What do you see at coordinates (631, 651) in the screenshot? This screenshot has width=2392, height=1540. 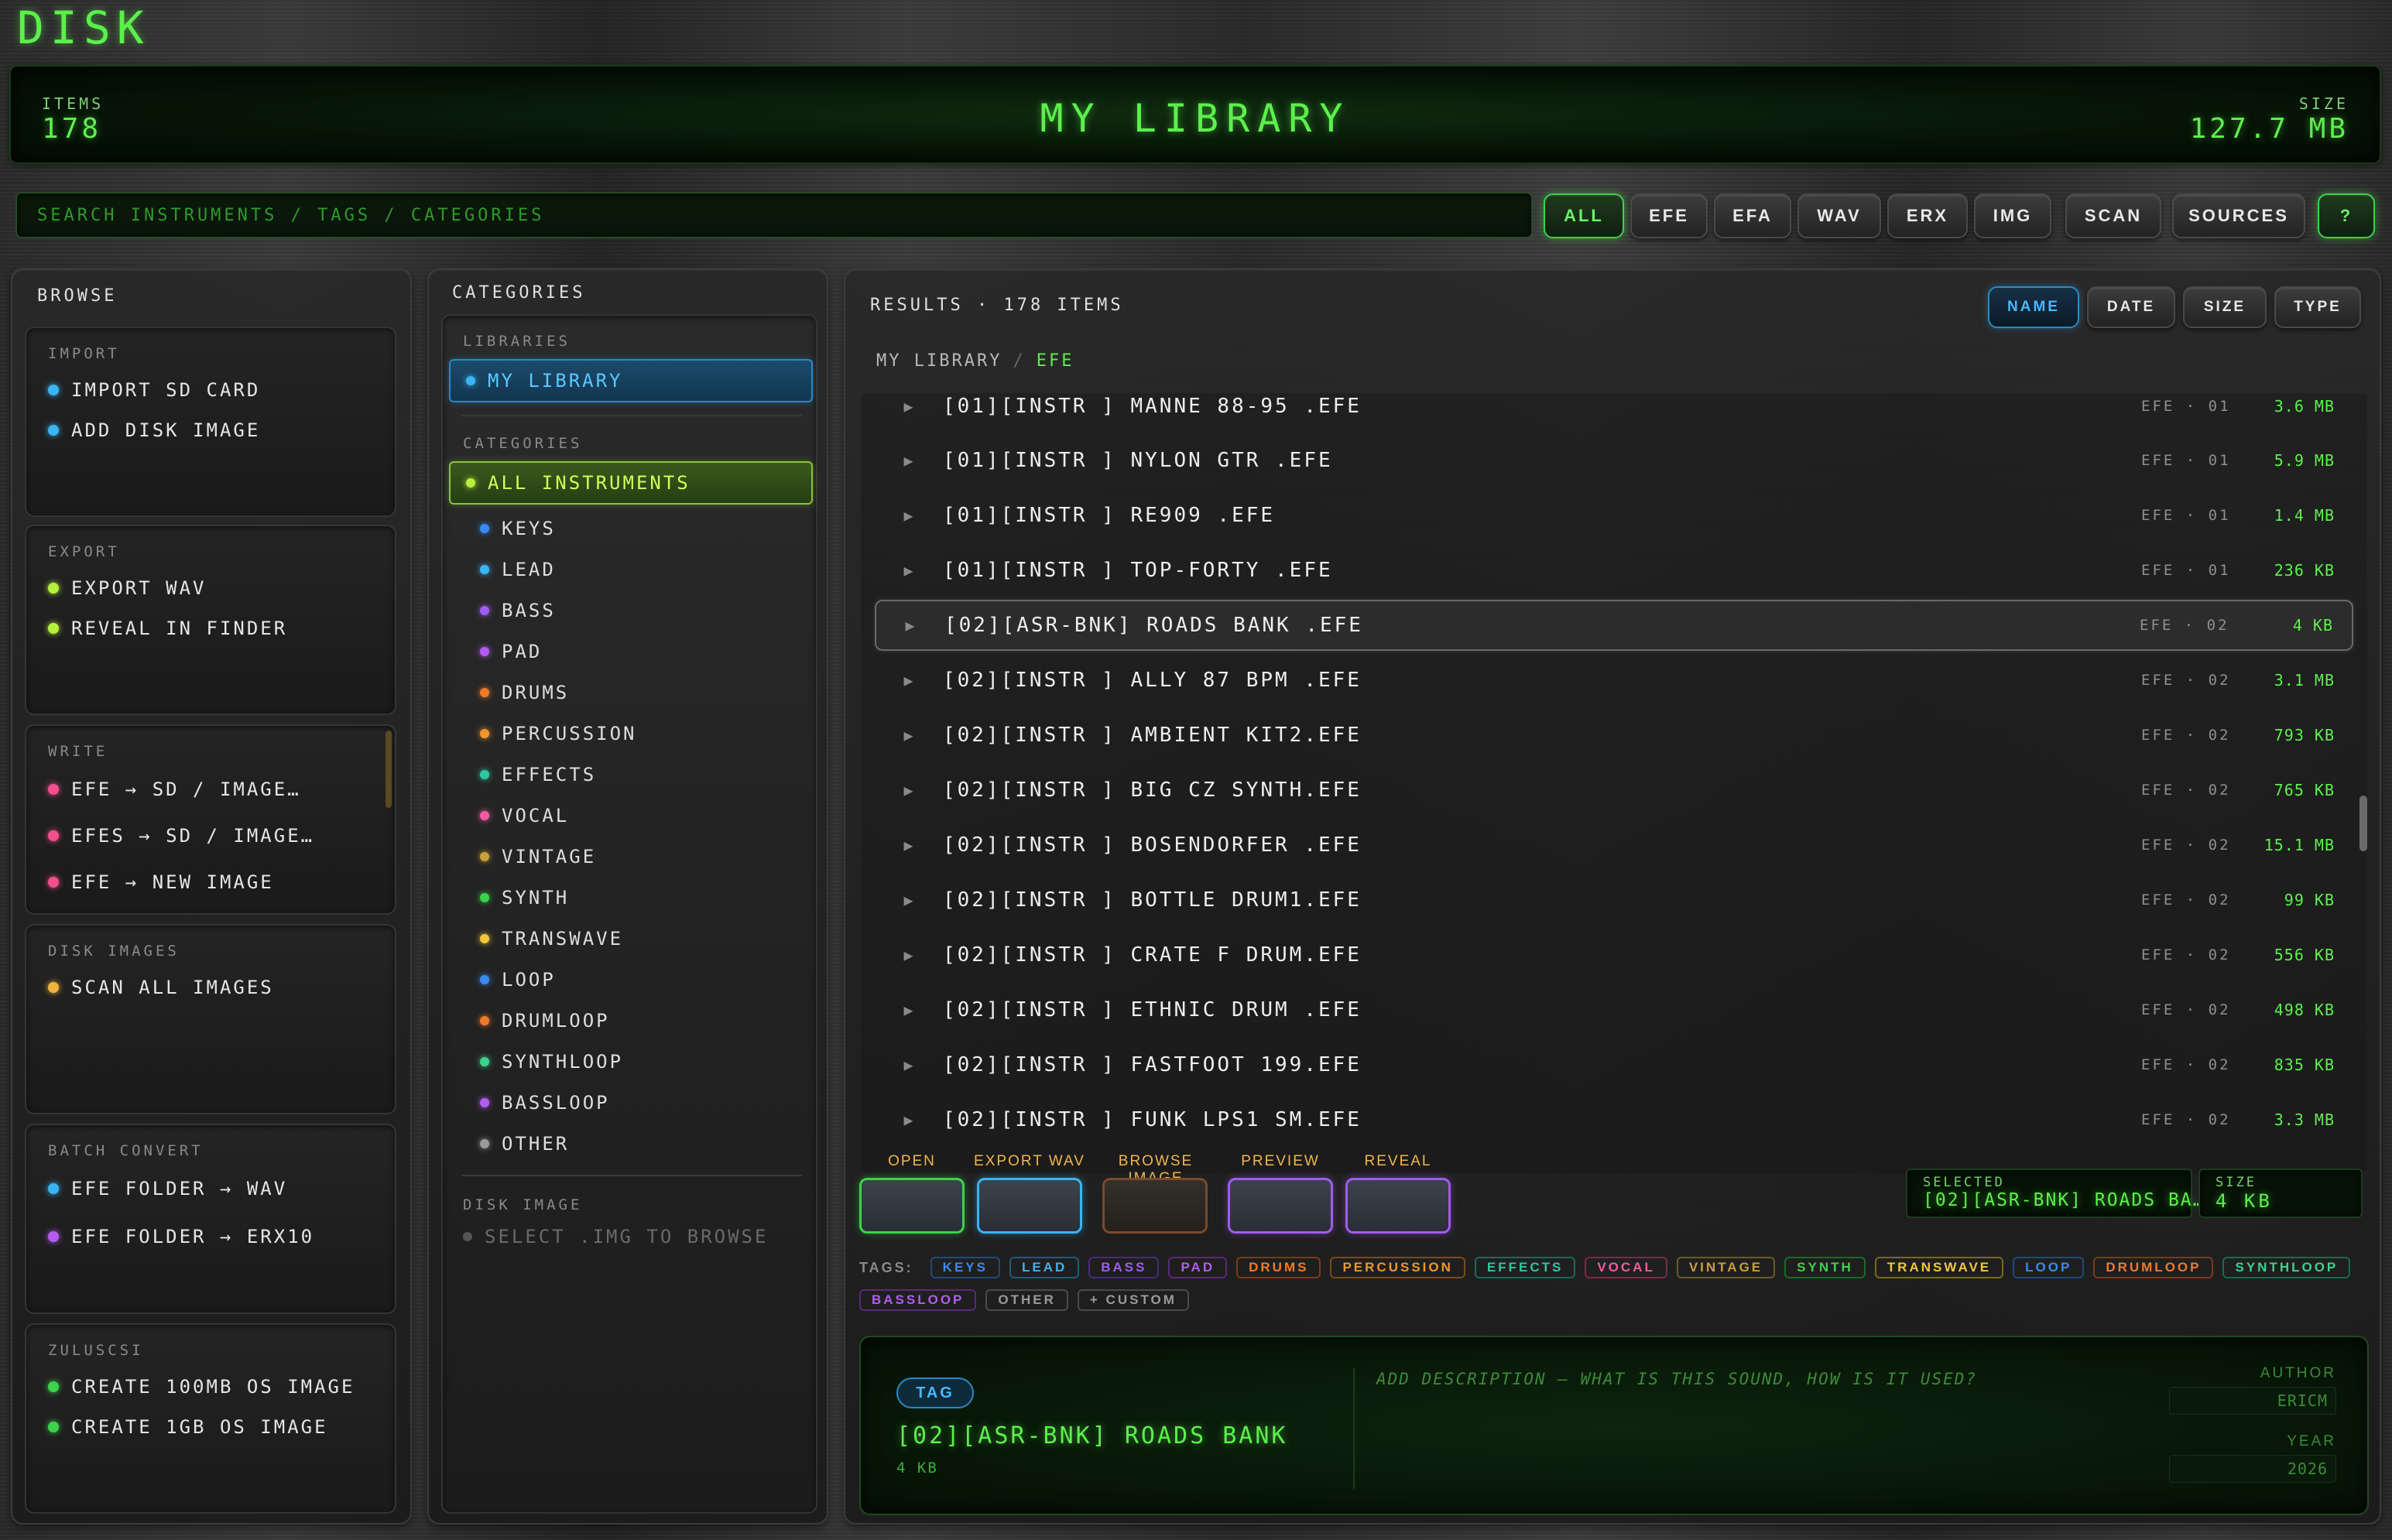 I see `category-pad: PAD` at bounding box center [631, 651].